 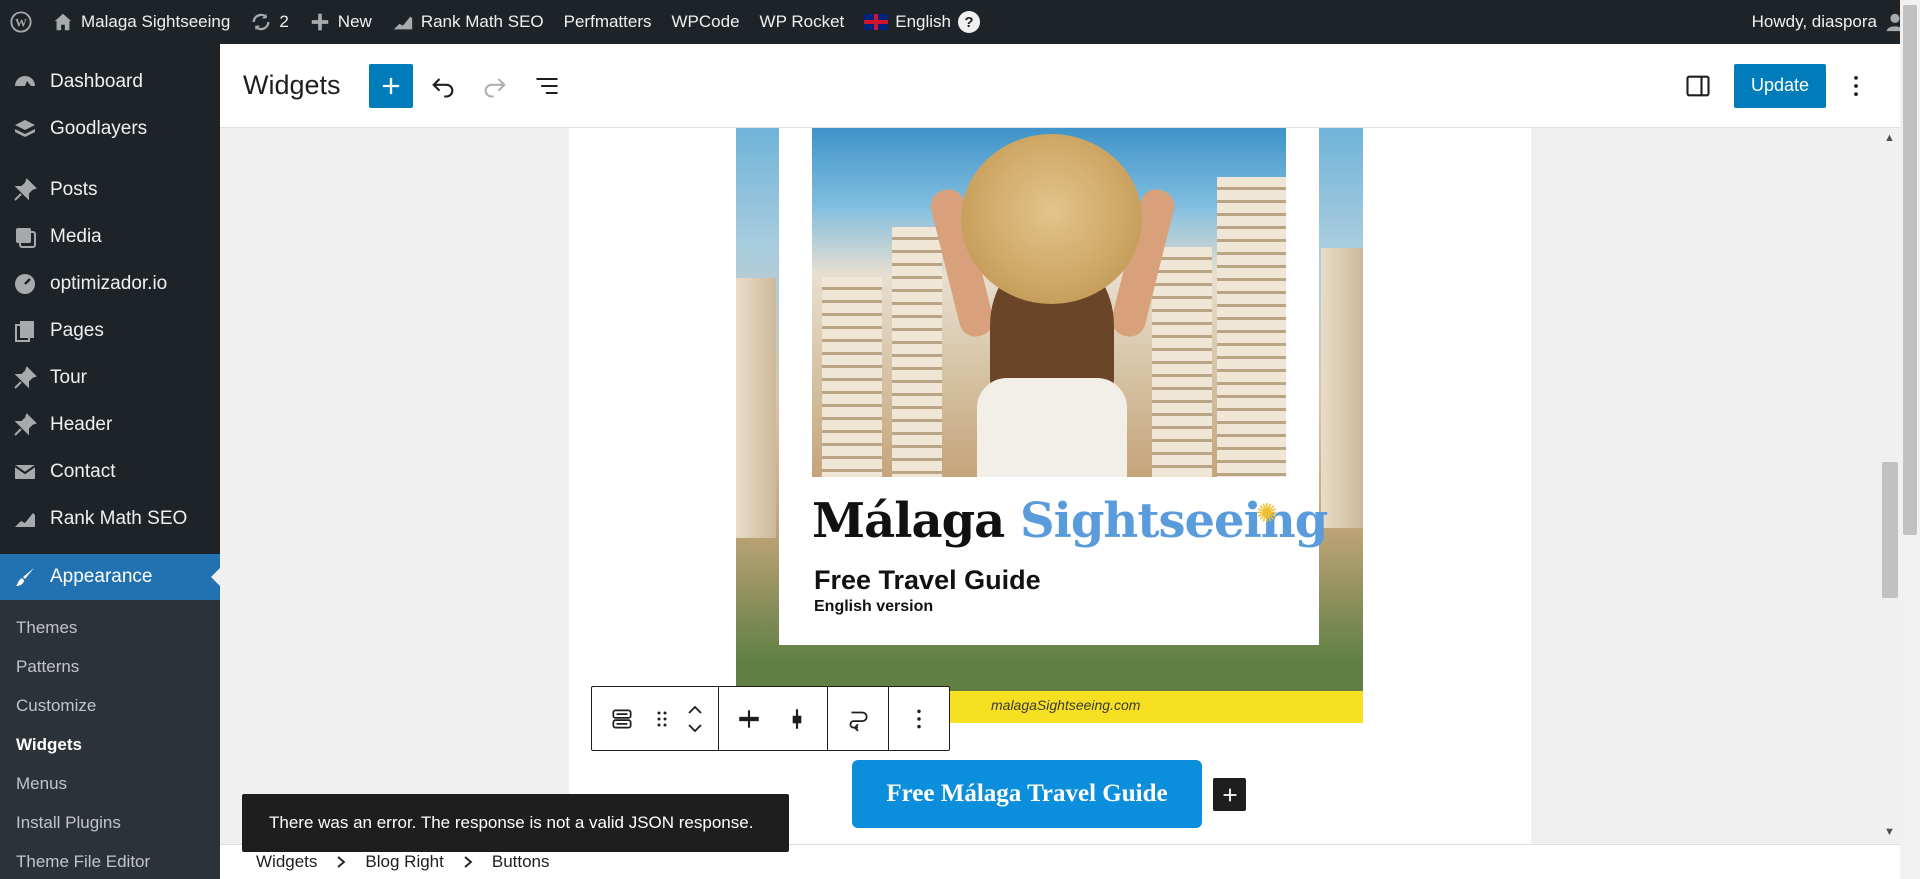 I want to click on updates-link: 2, so click(x=269, y=22).